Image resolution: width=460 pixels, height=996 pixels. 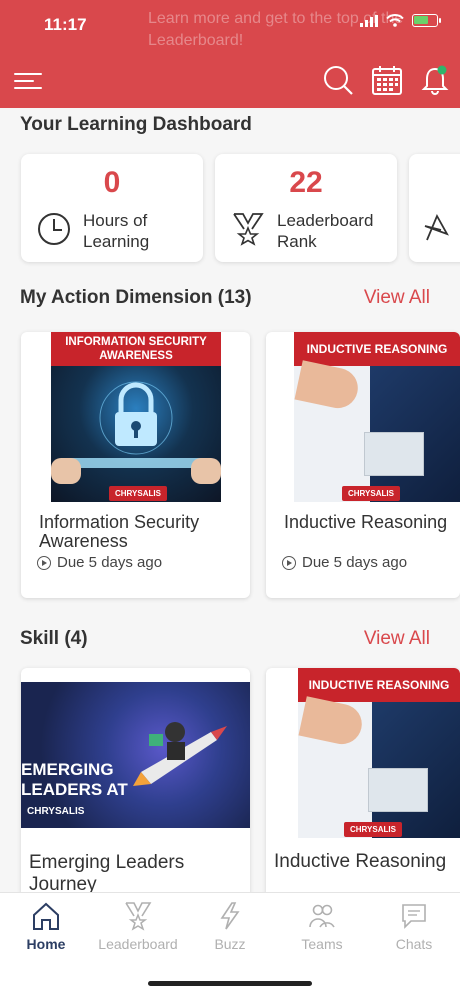 I want to click on info-security-banner: INFORMATION SECURITY AWARENESS, so click(x=136, y=349).